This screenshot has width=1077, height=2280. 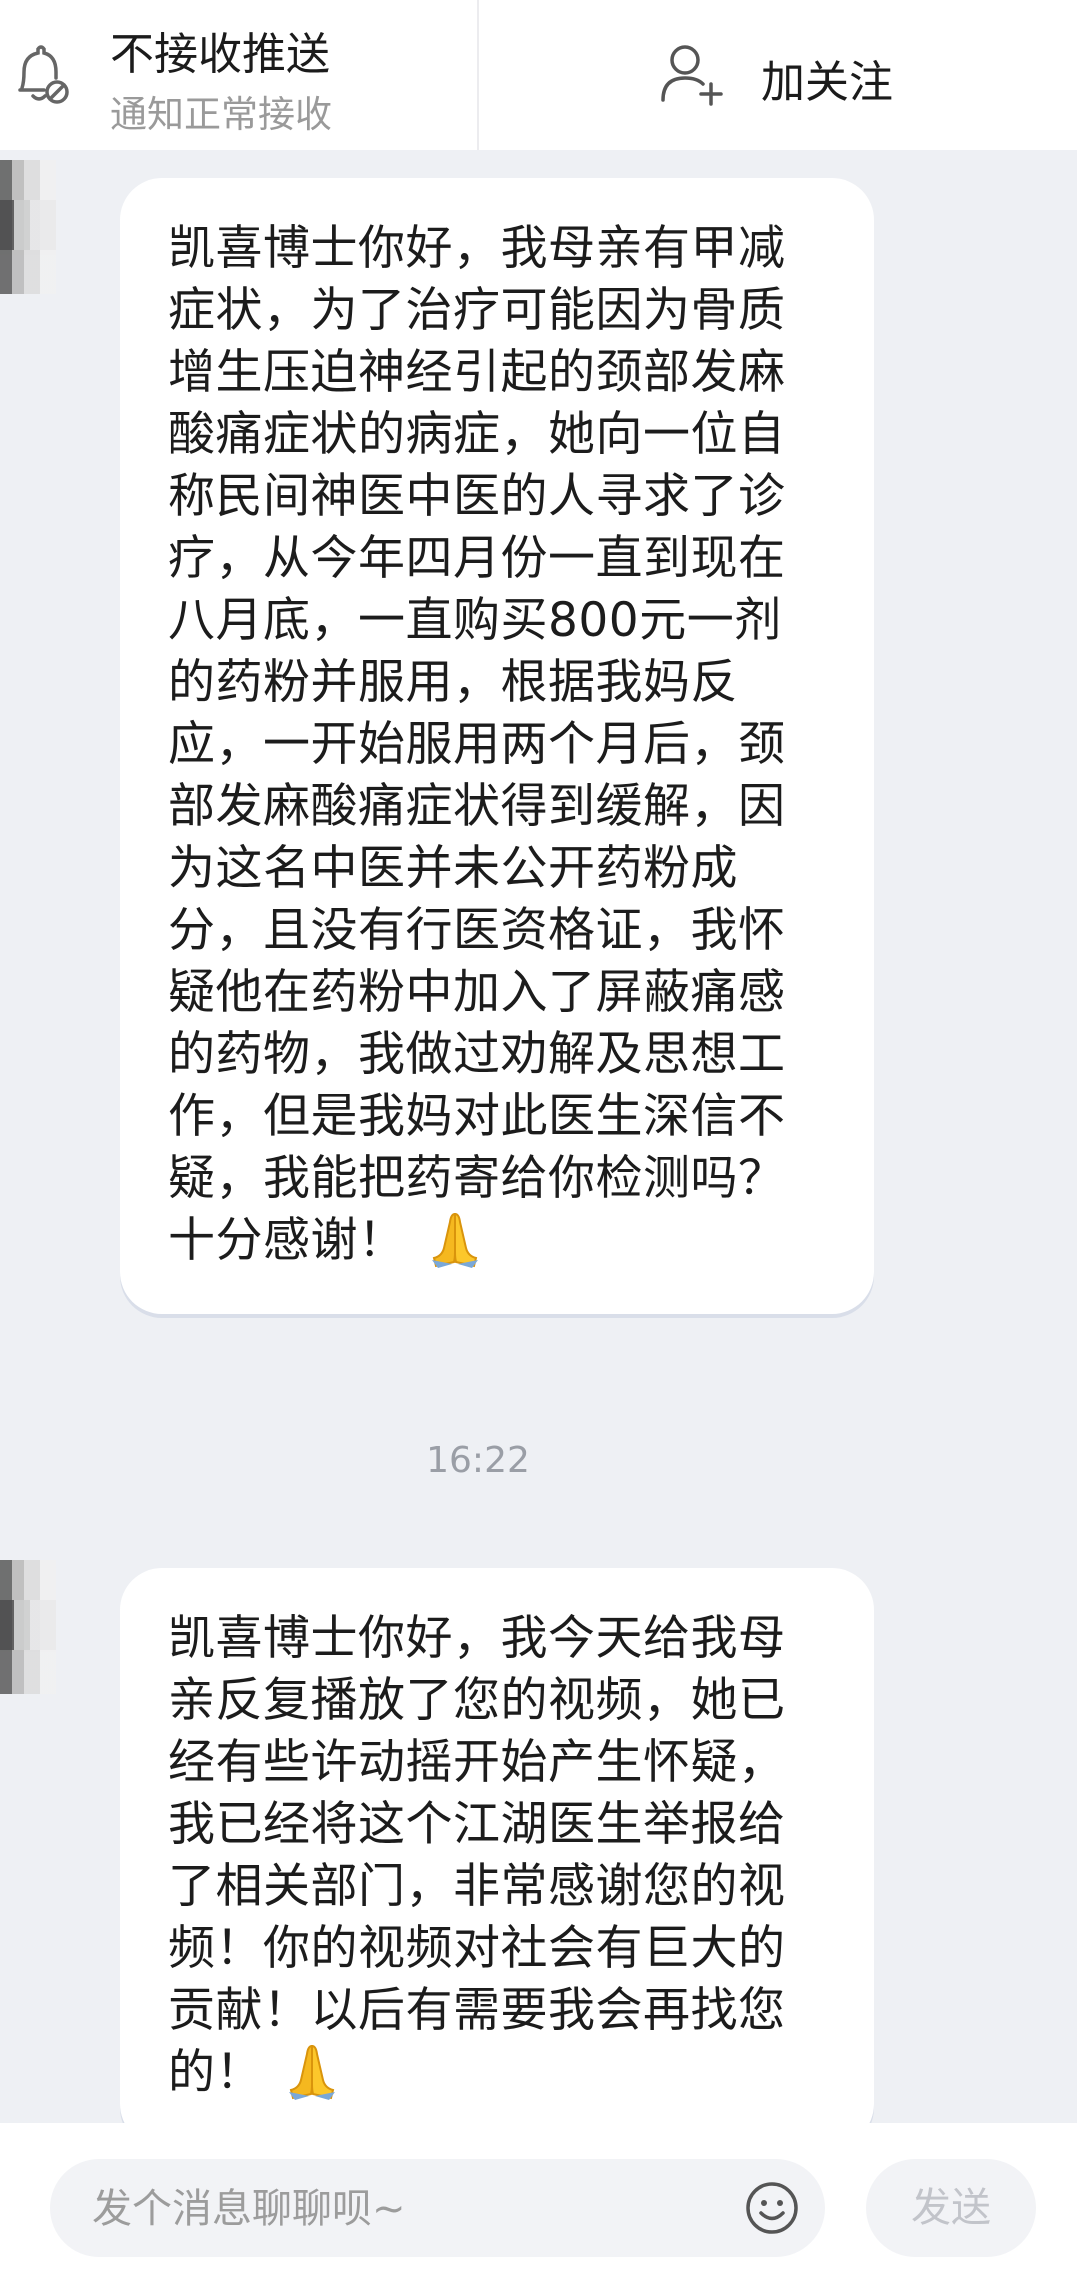 I want to click on add-user-icon, so click(x=692, y=75).